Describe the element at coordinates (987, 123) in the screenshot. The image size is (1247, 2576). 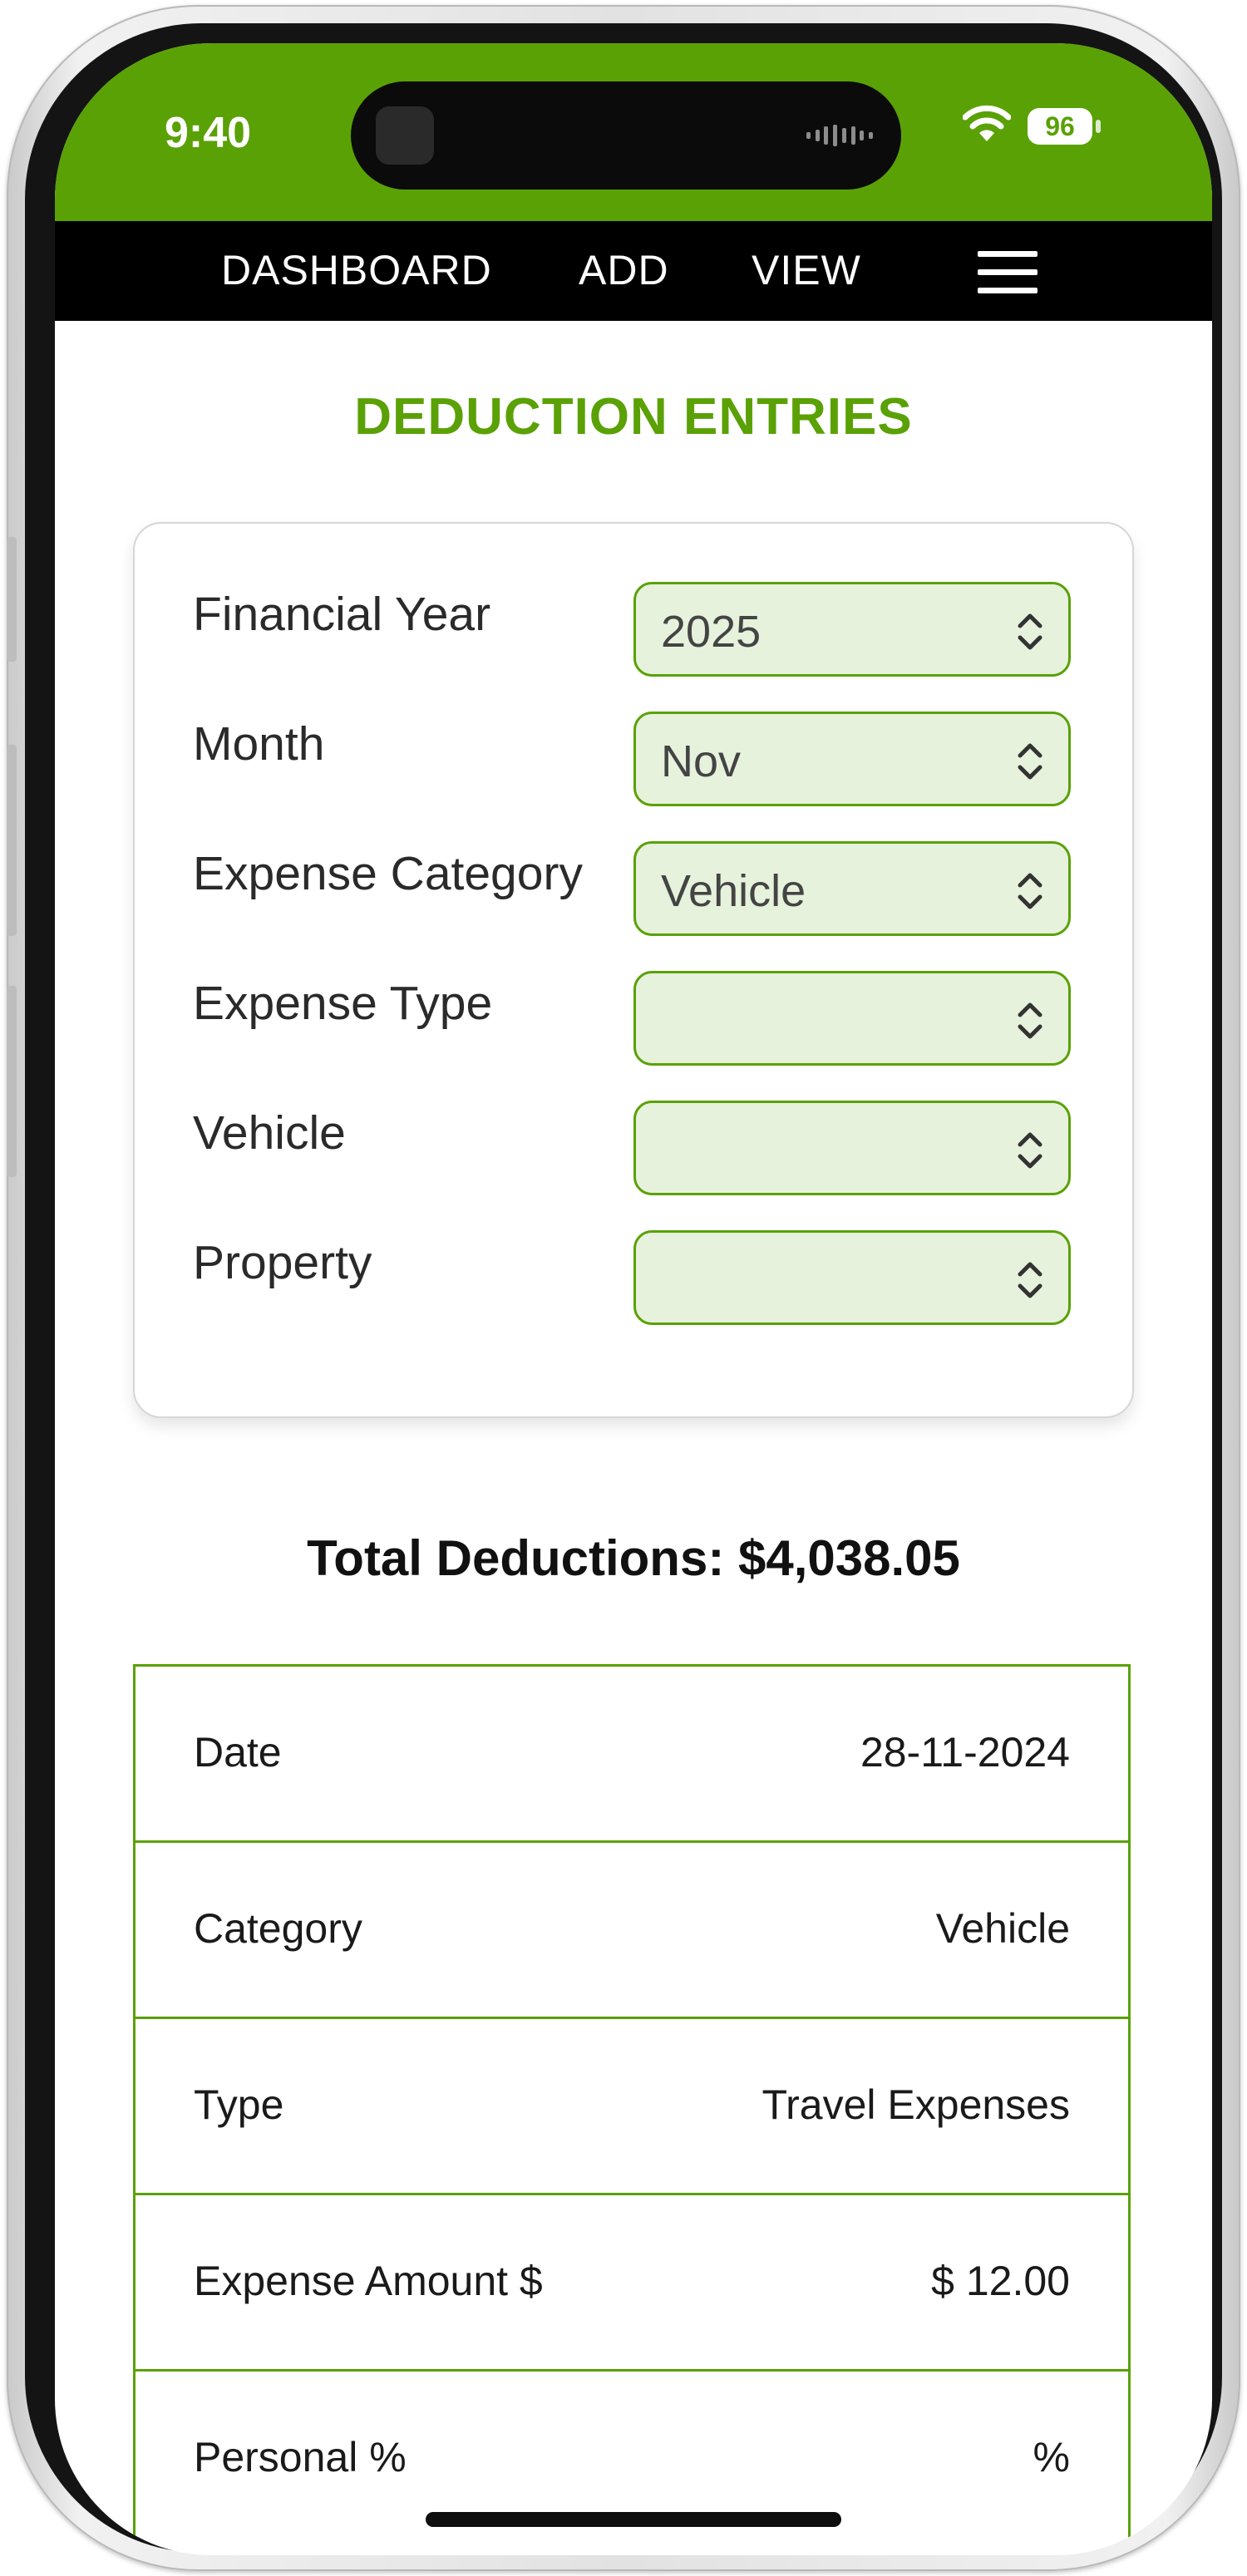
I see `wifi-icon` at that location.